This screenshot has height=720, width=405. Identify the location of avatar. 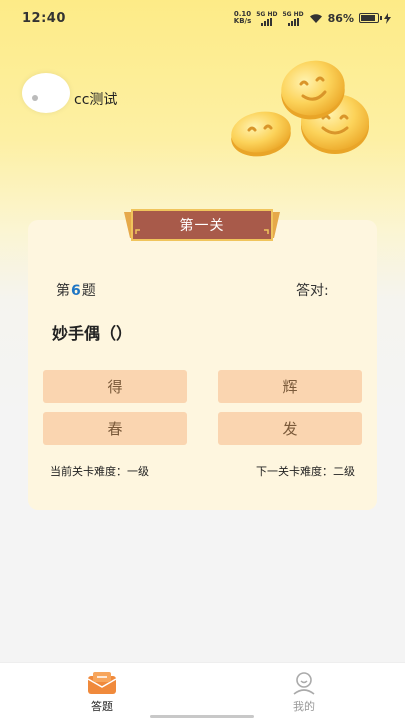
(46, 93).